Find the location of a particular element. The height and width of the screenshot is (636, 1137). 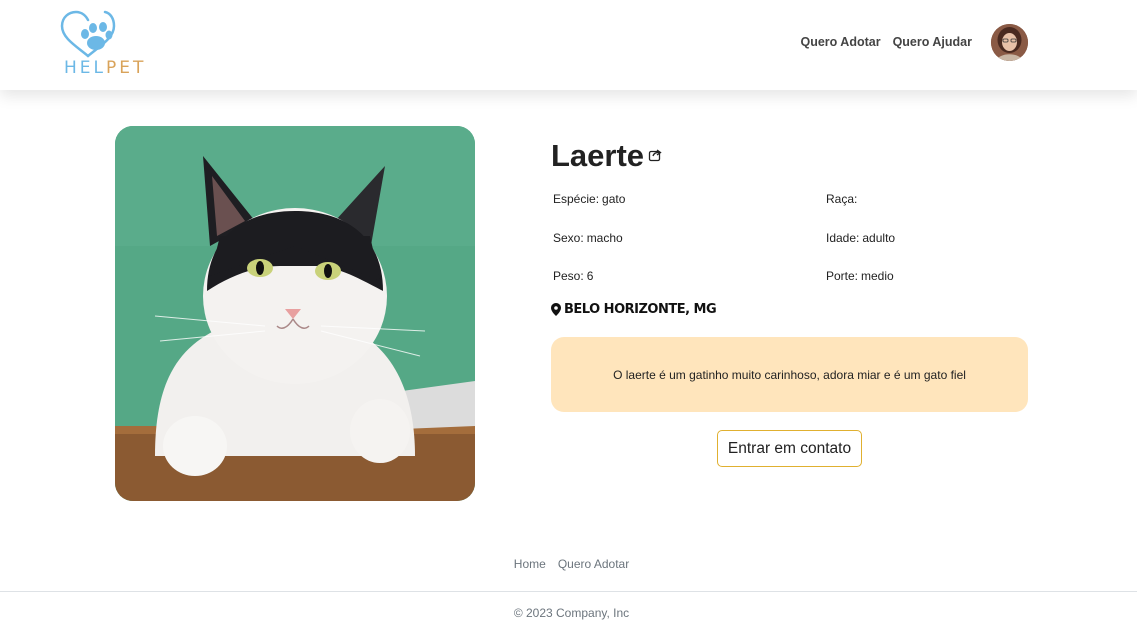

attr-raca-label: Raça: is located at coordinates (842, 199).